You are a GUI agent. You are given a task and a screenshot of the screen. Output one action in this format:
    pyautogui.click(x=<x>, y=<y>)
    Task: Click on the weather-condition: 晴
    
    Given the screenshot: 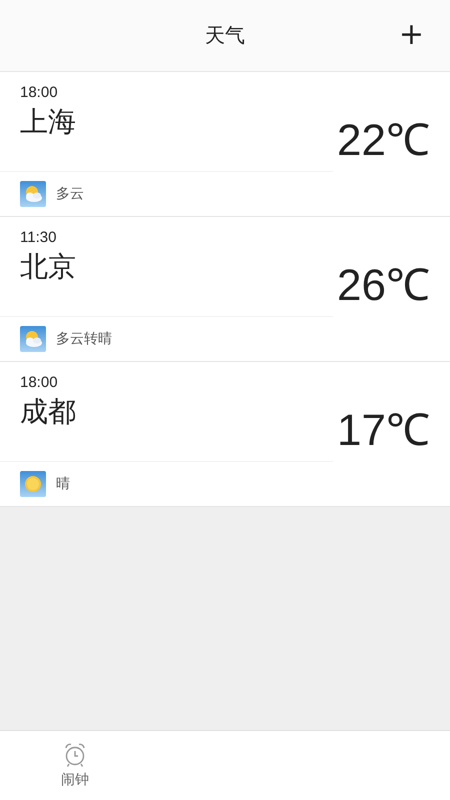 What is the action you would take?
    pyautogui.click(x=63, y=484)
    